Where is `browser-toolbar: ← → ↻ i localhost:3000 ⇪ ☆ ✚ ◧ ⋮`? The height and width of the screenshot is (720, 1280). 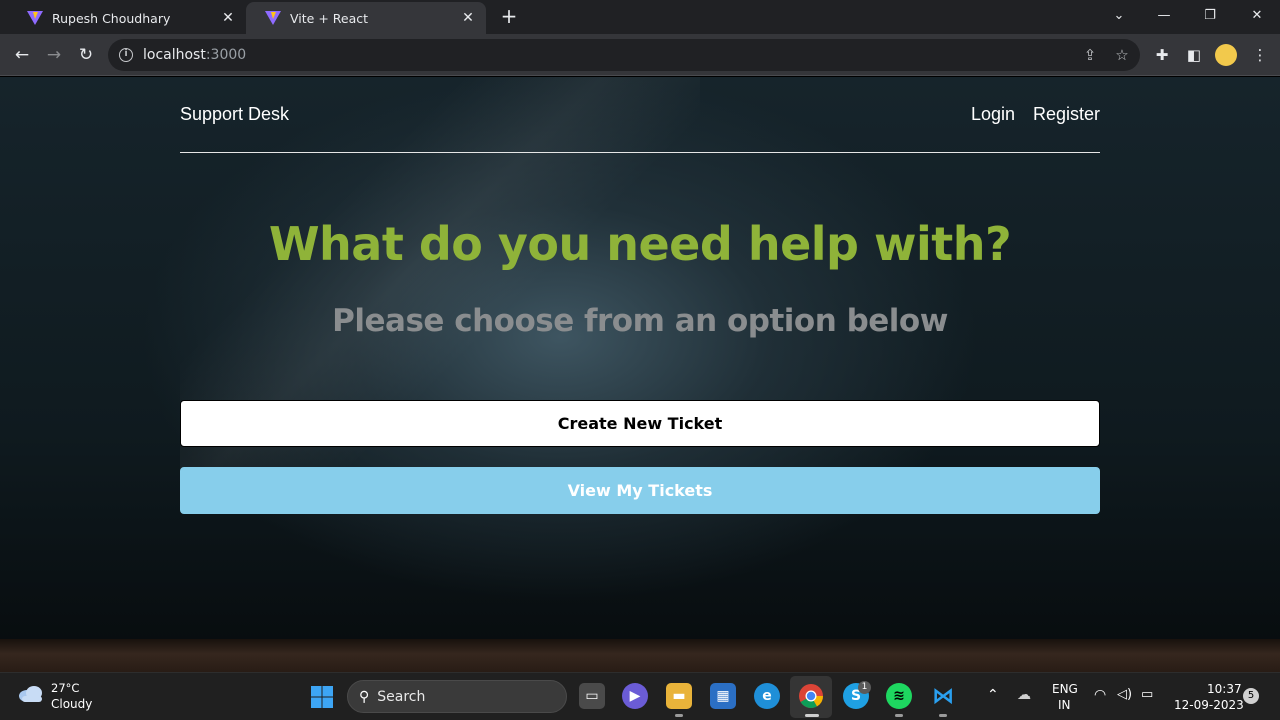 browser-toolbar: ← → ↻ i localhost:3000 ⇪ ☆ ✚ ◧ ⋮ is located at coordinates (640, 55).